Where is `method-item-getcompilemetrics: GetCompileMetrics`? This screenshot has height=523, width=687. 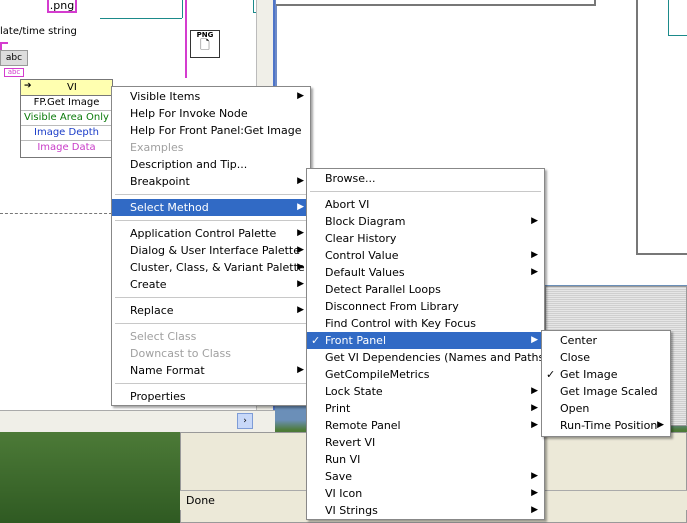
method-item-getcompilemetrics: GetCompileMetrics is located at coordinates (425, 374).